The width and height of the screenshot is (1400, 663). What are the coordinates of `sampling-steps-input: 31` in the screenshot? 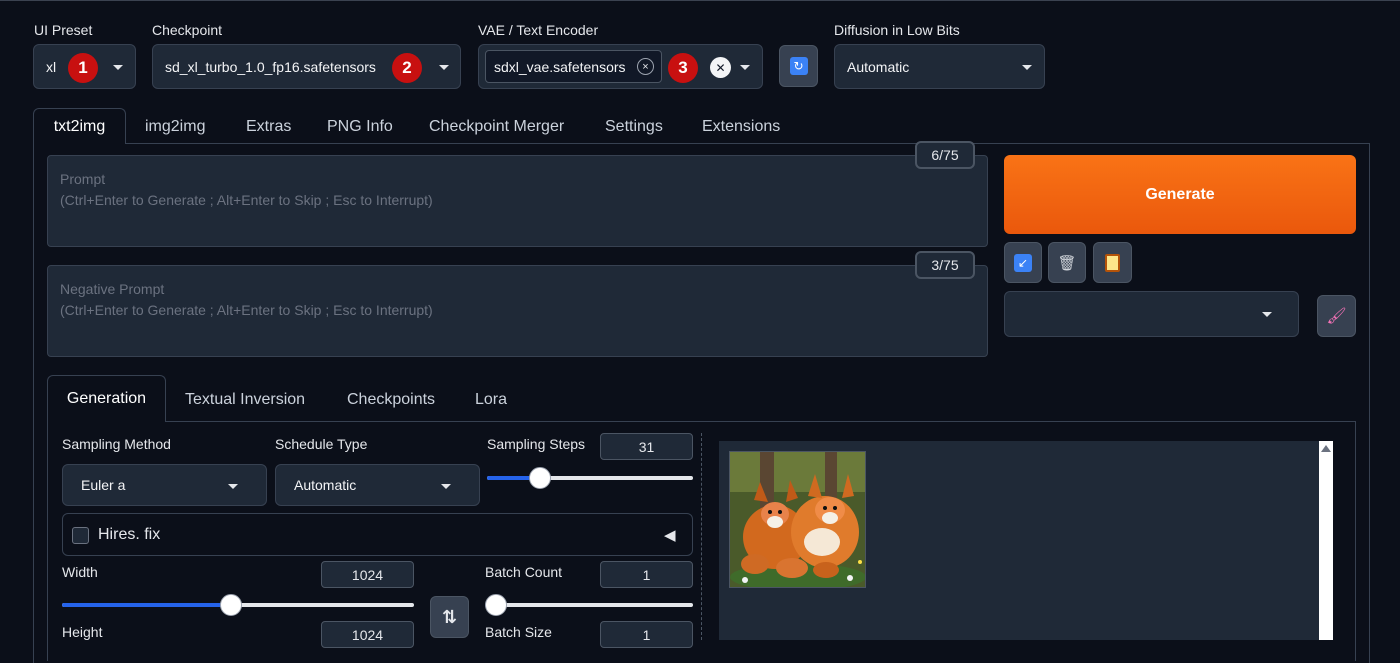 It's located at (646, 446).